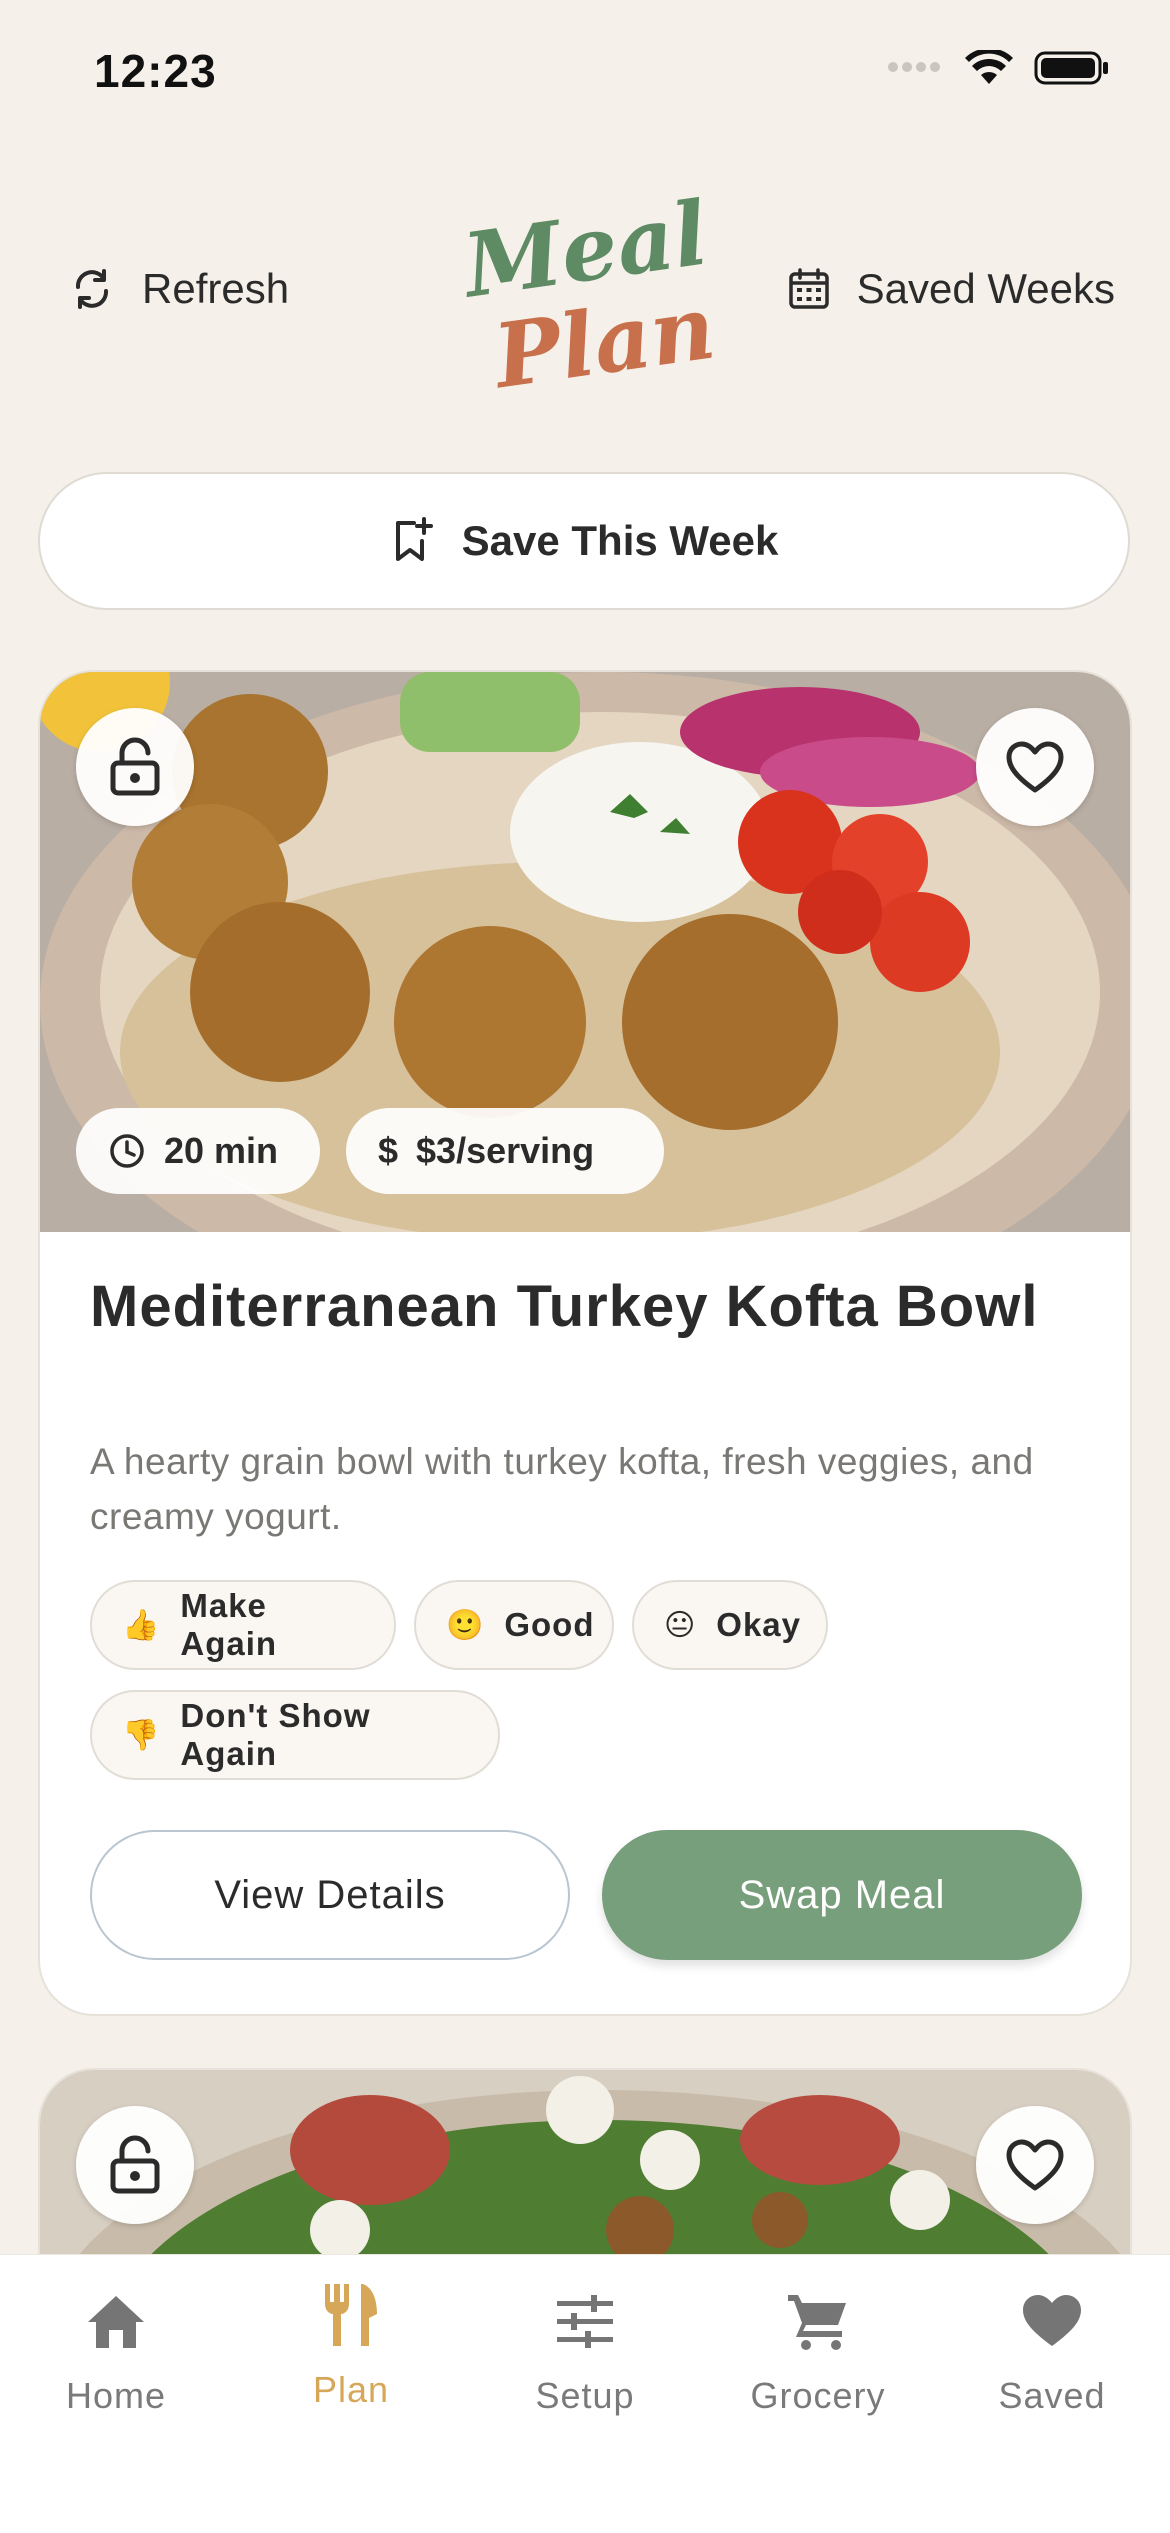 The width and height of the screenshot is (1170, 2533). I want to click on saved-weeks-button: Saved Weeks, so click(951, 289).